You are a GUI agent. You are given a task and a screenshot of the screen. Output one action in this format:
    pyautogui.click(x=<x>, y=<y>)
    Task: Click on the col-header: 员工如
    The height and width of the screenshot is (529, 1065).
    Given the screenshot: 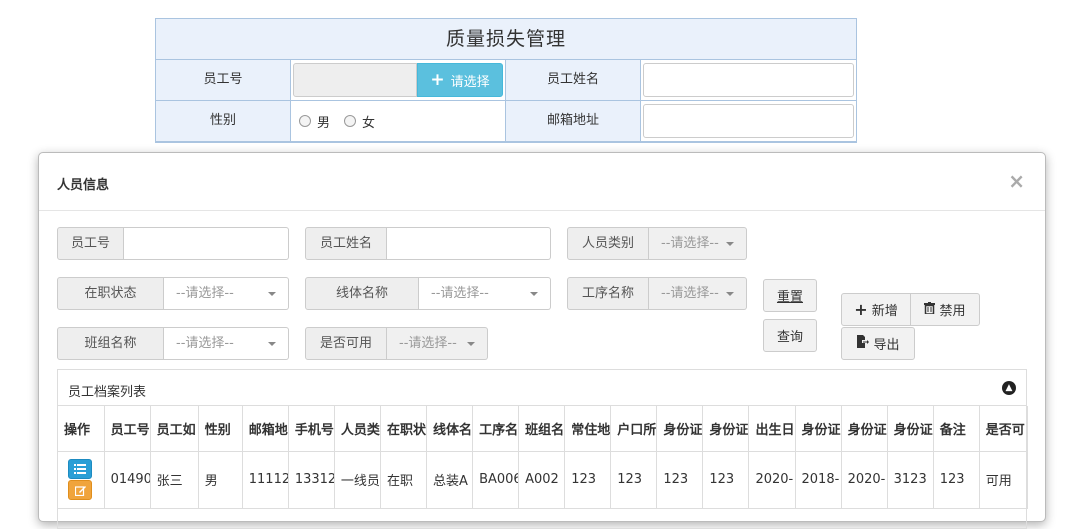 What is the action you would take?
    pyautogui.click(x=174, y=429)
    